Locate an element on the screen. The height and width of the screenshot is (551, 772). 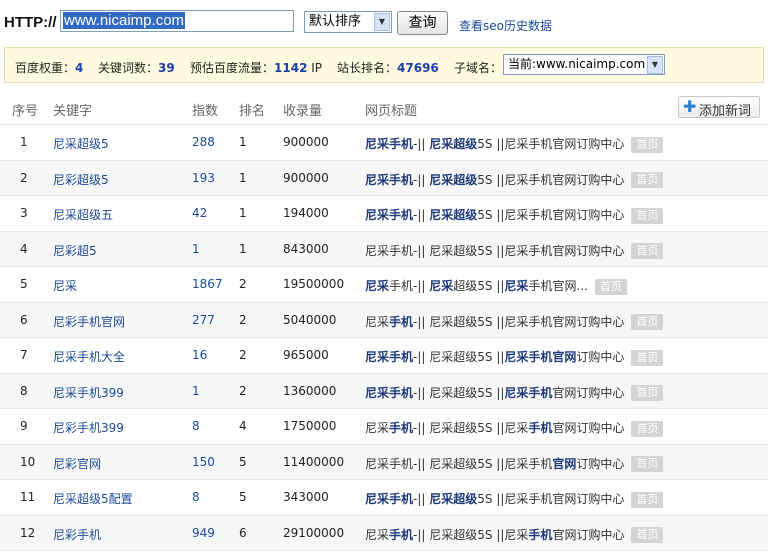
title-text: 尼采手机-|| 尼采超级5S ||尼采手机 is located at coordinates (458, 464).